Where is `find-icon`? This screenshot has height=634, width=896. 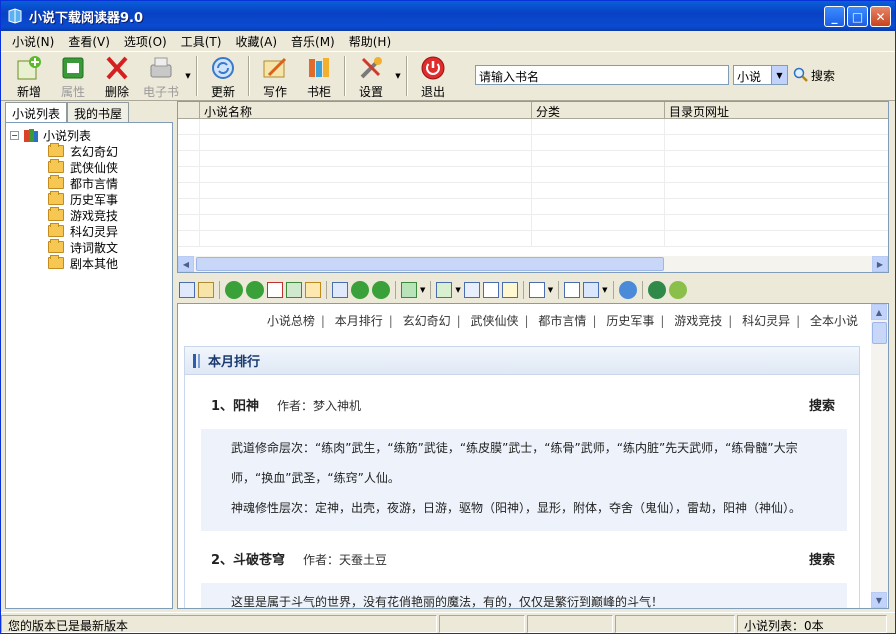 find-icon is located at coordinates (509, 290).